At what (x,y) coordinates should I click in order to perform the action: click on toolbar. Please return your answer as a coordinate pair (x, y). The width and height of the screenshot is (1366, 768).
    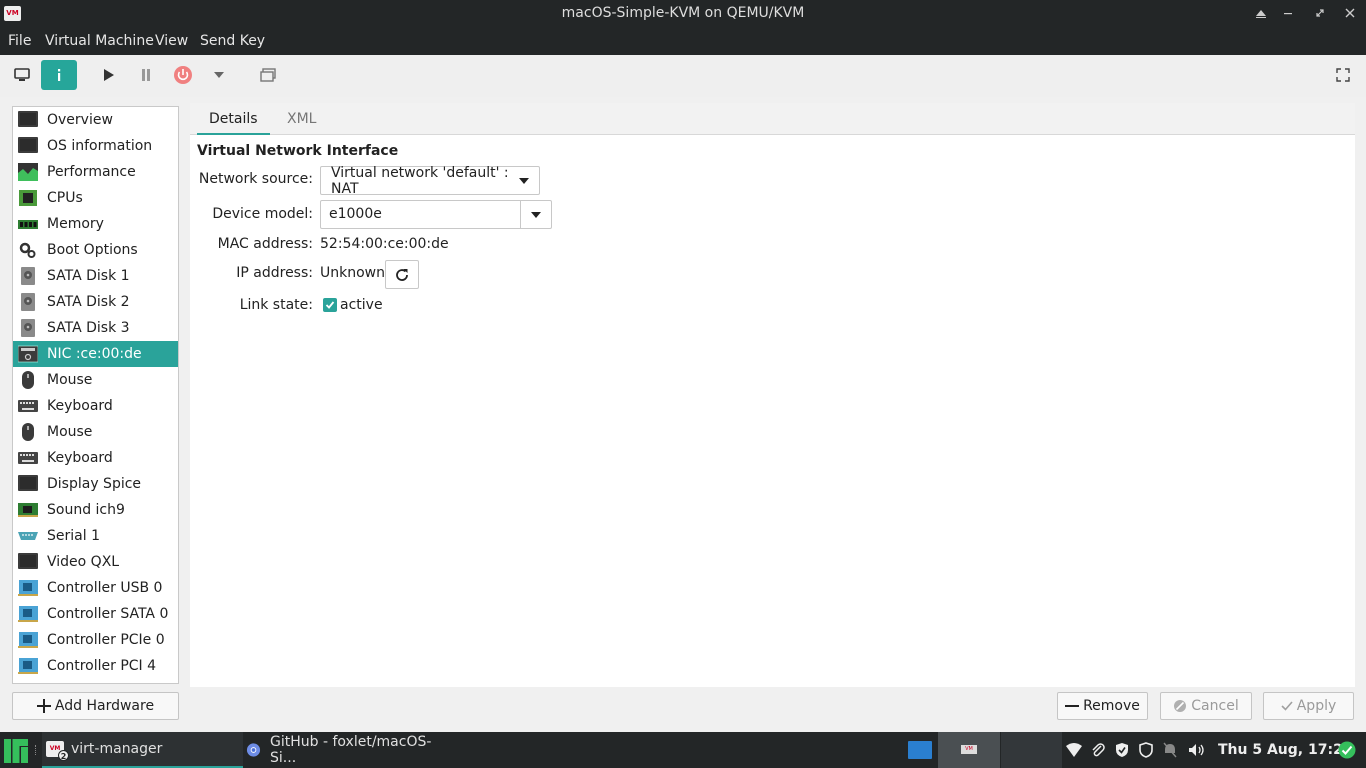
    Looking at the image, I should click on (683, 76).